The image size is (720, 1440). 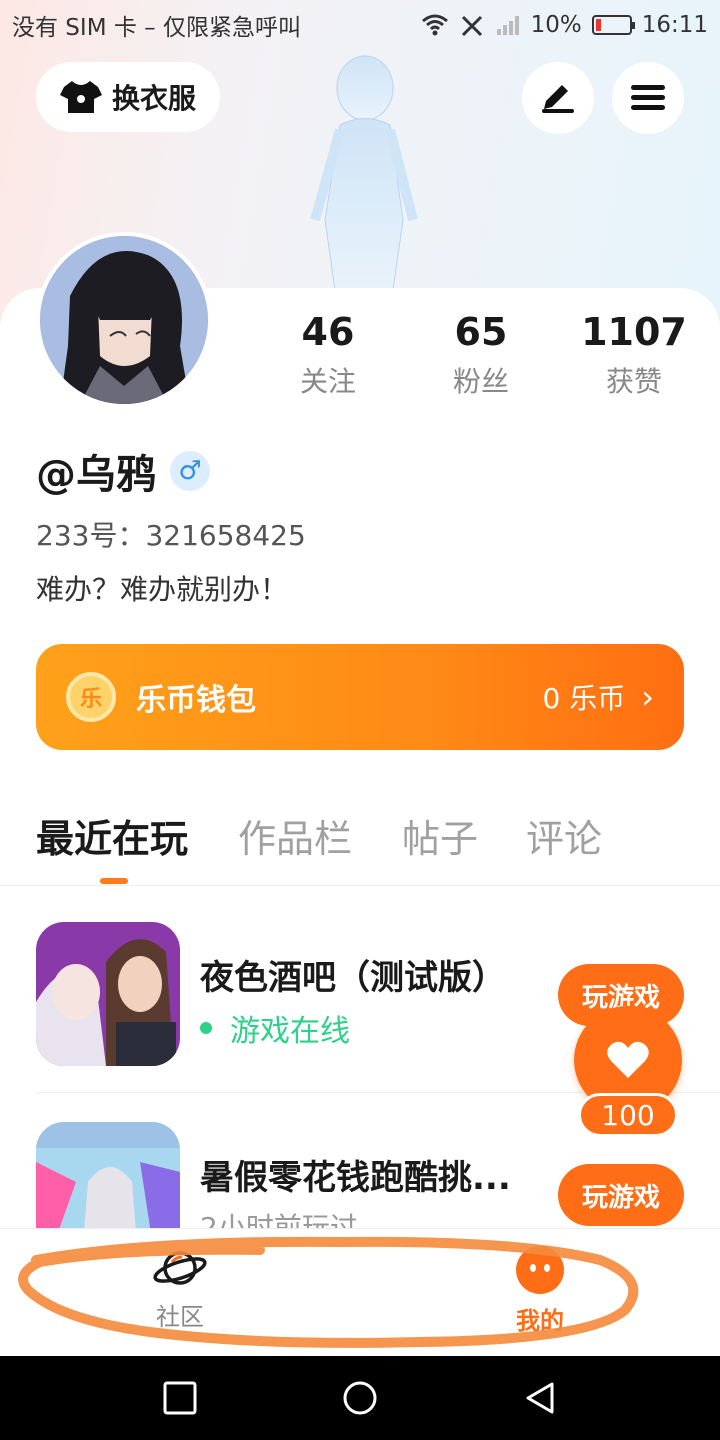 What do you see at coordinates (162, 589) in the screenshot?
I see `user-bio: 难办？难办就别办！` at bounding box center [162, 589].